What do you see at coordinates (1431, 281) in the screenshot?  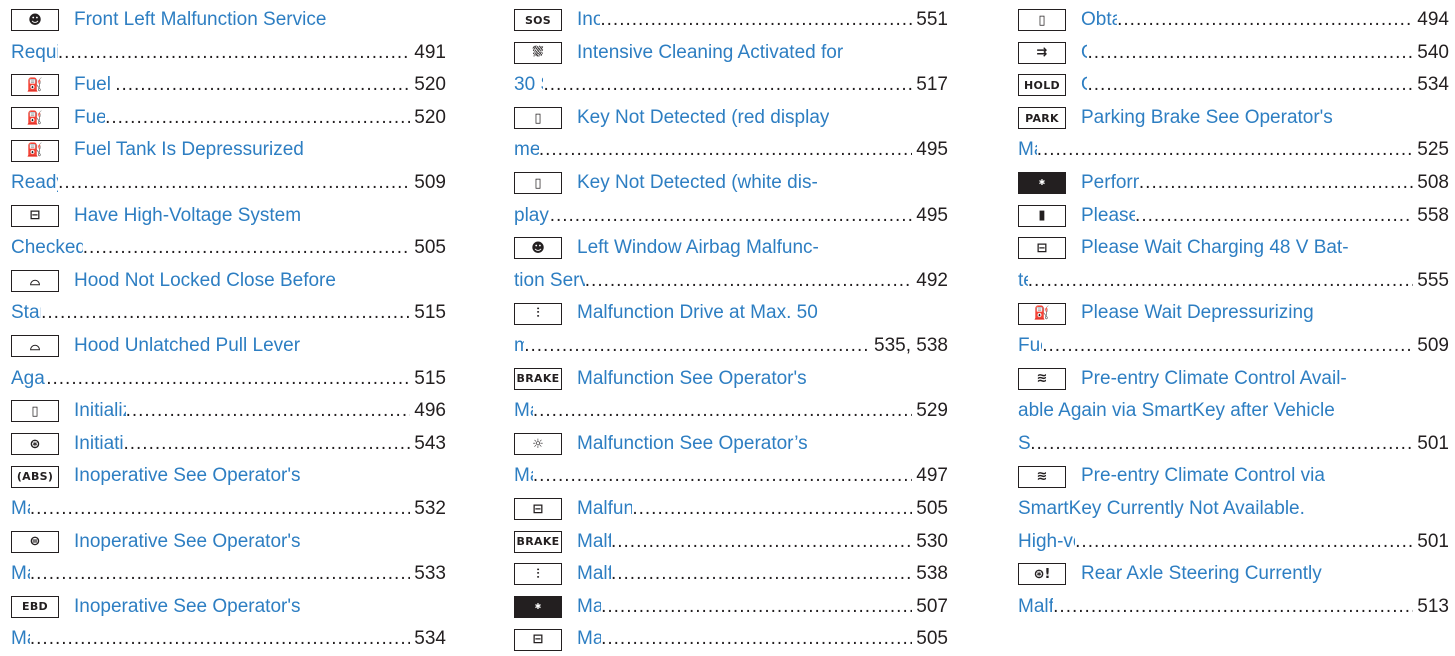 I see `page-reference: 555` at bounding box center [1431, 281].